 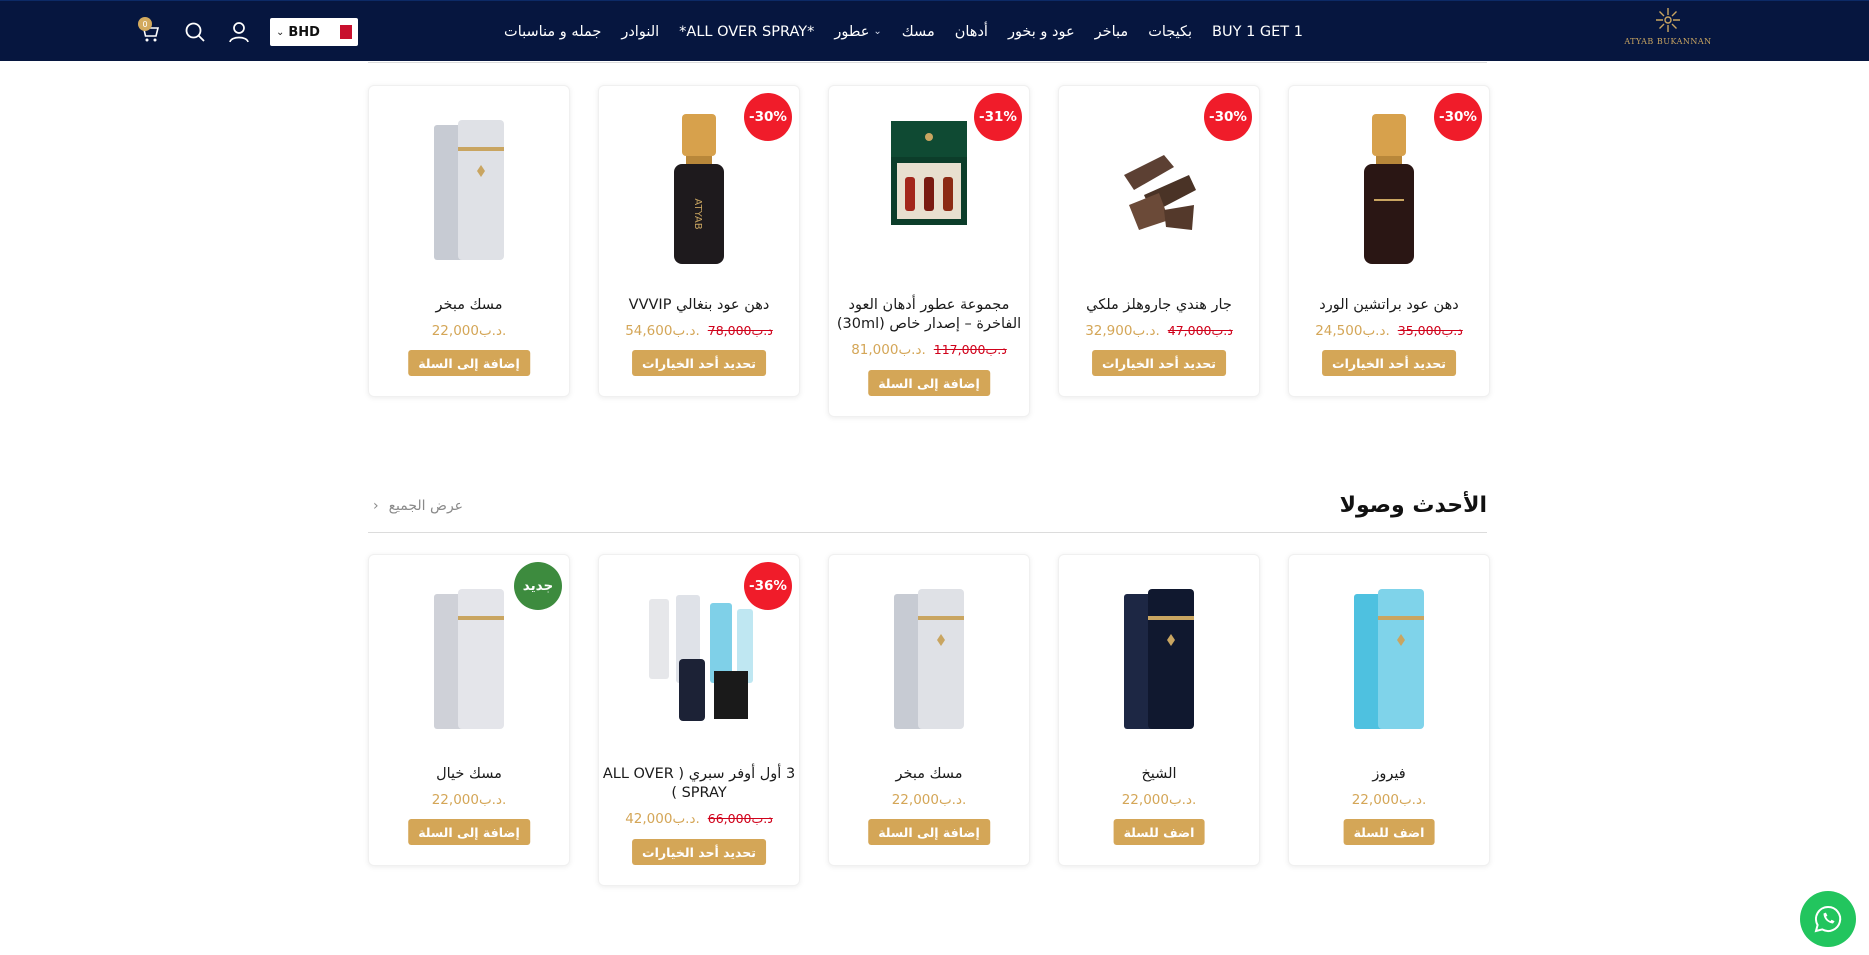 What do you see at coordinates (469, 774) in the screenshot?
I see `product-name: مسك خيال` at bounding box center [469, 774].